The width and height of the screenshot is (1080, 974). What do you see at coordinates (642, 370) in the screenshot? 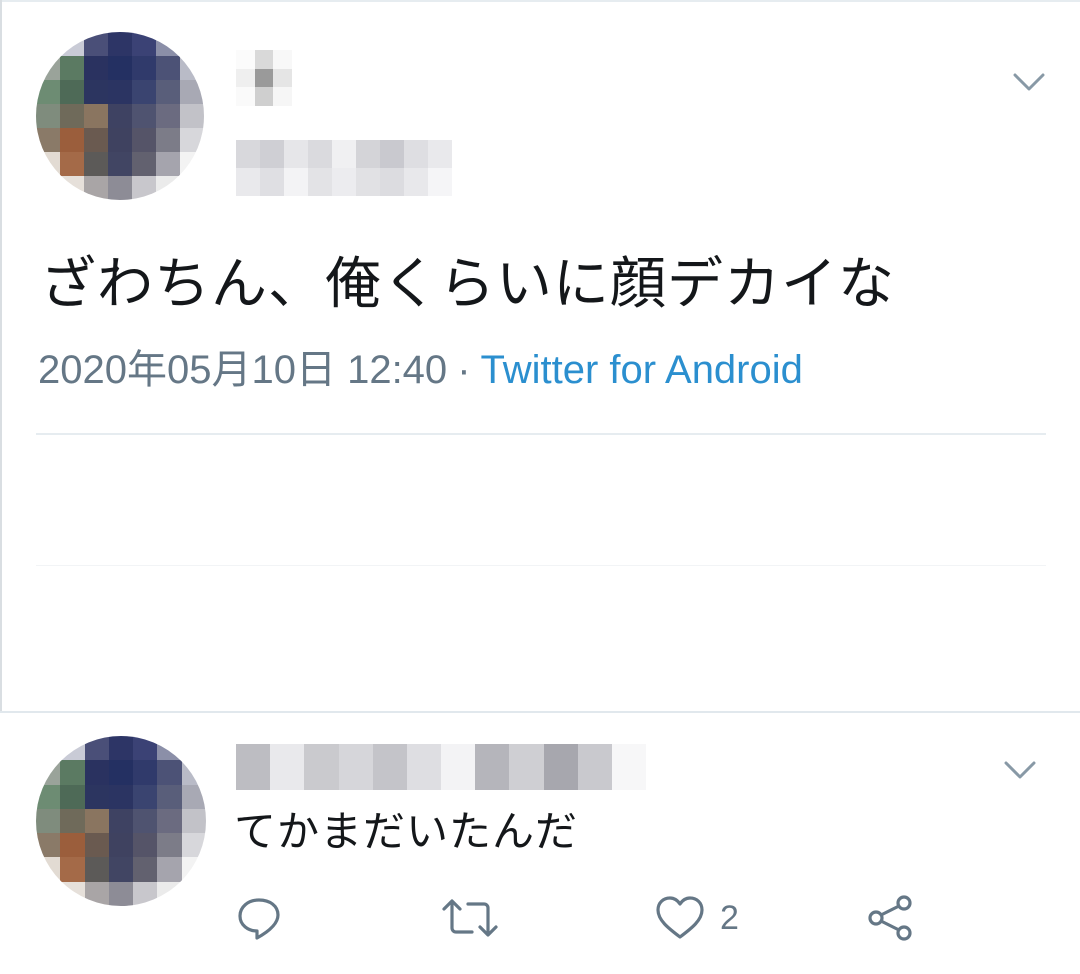
I see `tweet-source-link: Twitter for Android` at bounding box center [642, 370].